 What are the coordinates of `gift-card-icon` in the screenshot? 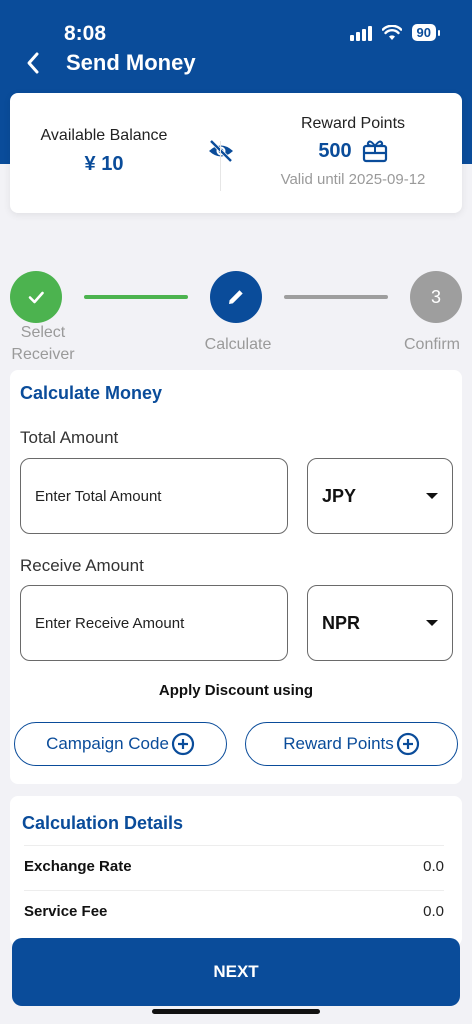 It's located at (374, 151).